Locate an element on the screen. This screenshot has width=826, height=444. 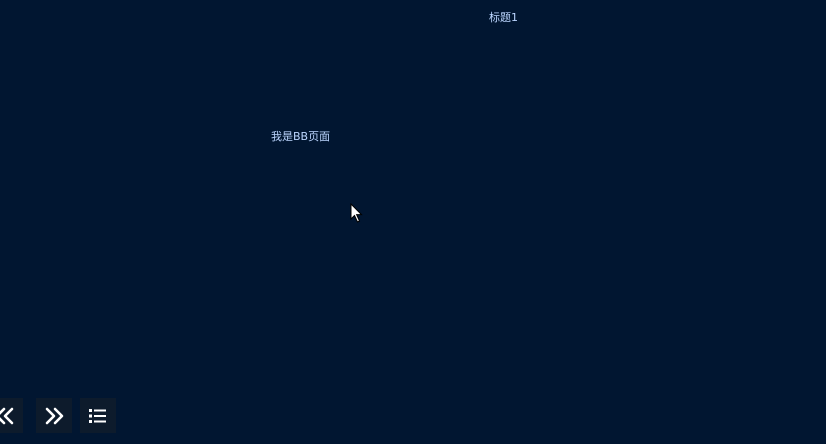
page-content-text: 我是BB页面 is located at coordinates (301, 136).